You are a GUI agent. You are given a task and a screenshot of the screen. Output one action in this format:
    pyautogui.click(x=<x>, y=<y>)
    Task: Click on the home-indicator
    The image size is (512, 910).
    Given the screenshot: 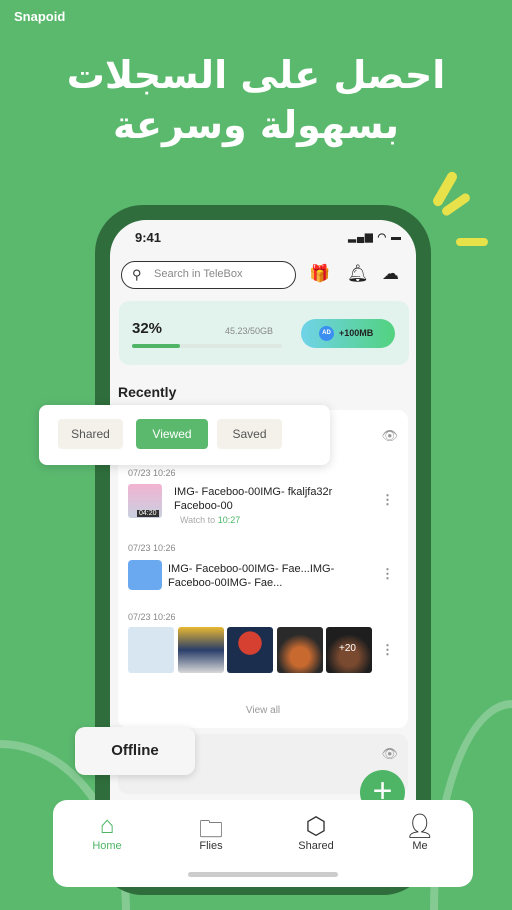 What is the action you would take?
    pyautogui.click(x=263, y=874)
    